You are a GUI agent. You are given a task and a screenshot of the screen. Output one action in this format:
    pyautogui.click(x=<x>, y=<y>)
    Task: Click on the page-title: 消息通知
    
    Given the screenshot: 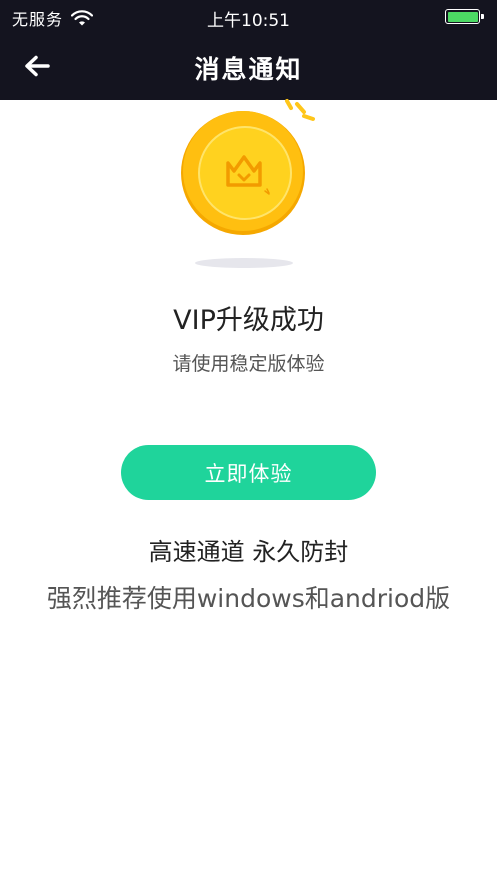 What is the action you would take?
    pyautogui.click(x=248, y=69)
    